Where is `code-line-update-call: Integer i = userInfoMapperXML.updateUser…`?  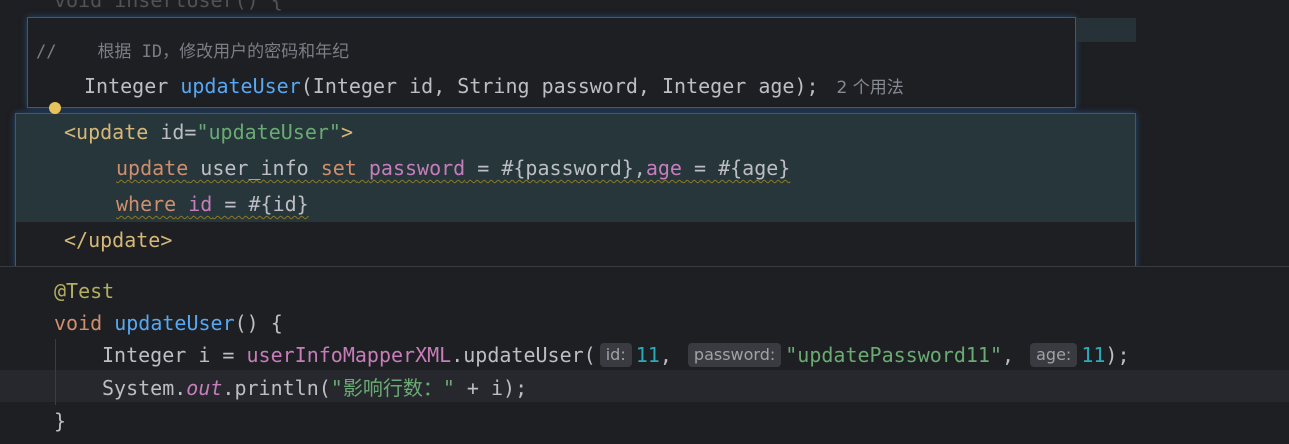 code-line-update-call: Integer i = userInfoMapperXML.updateUser… is located at coordinates (616, 355).